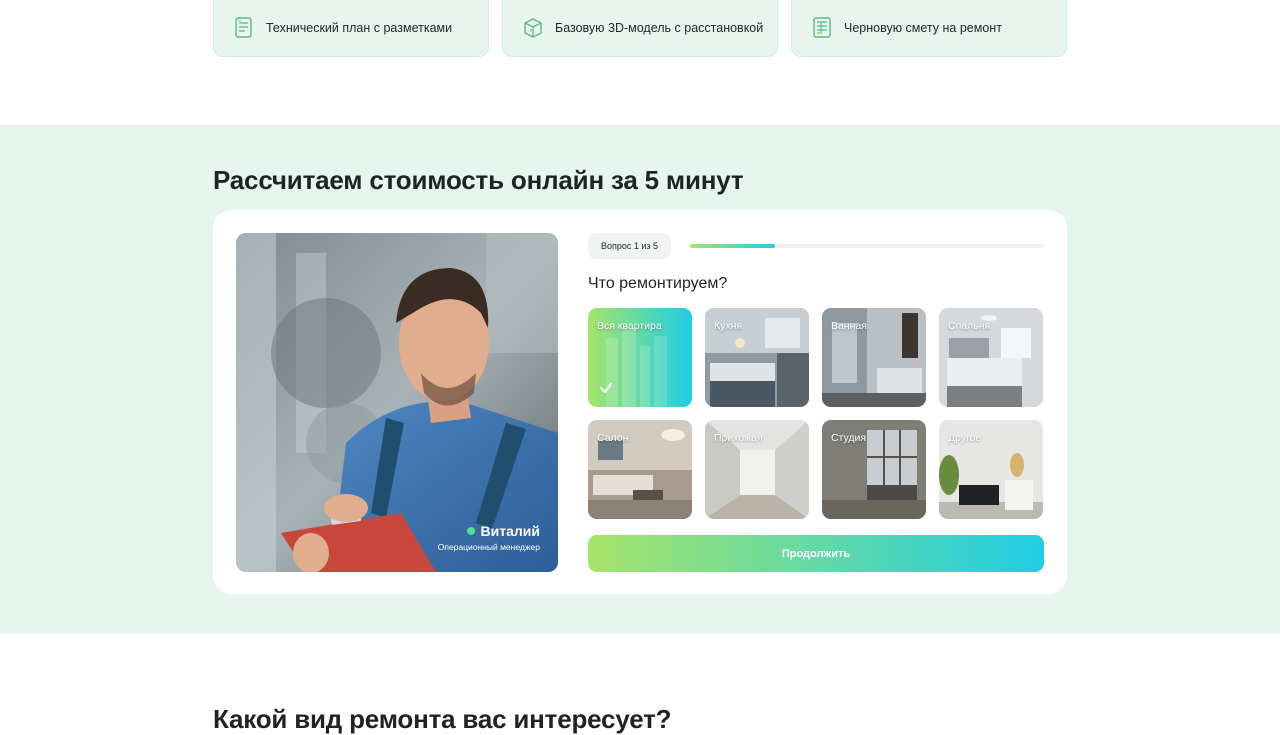 The image size is (1280, 735). Describe the element at coordinates (613, 438) in the screenshot. I see `option-label: Салон` at that location.